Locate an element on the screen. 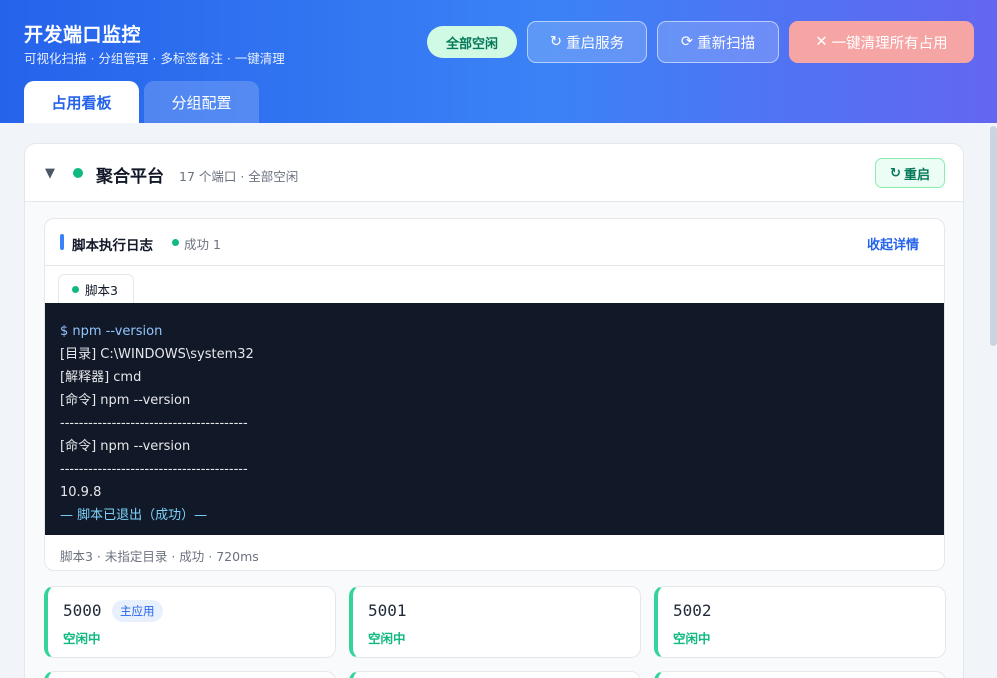  collapse-details-link: 收起详情 is located at coordinates (893, 243).